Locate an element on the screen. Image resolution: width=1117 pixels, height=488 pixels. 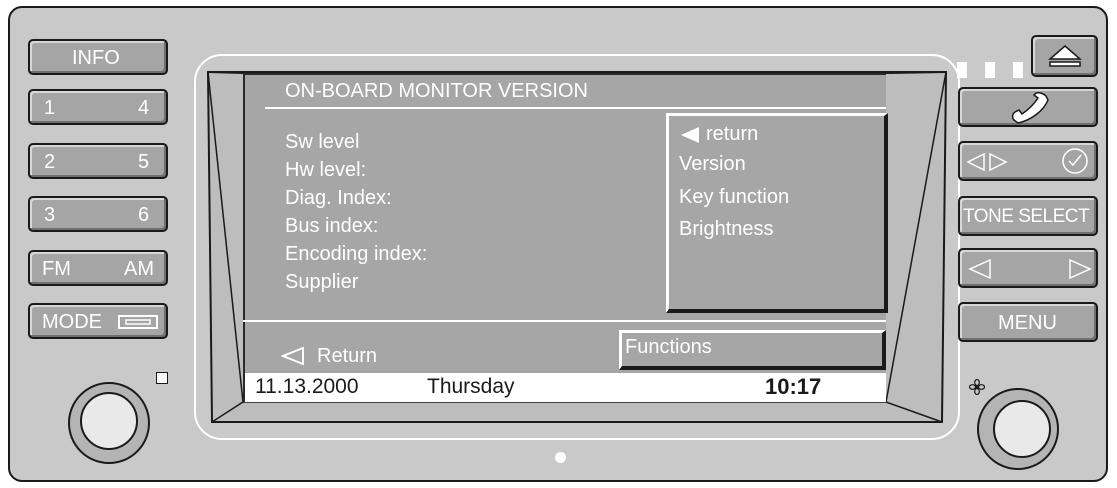
selector-knob is located at coordinates (1018, 429).